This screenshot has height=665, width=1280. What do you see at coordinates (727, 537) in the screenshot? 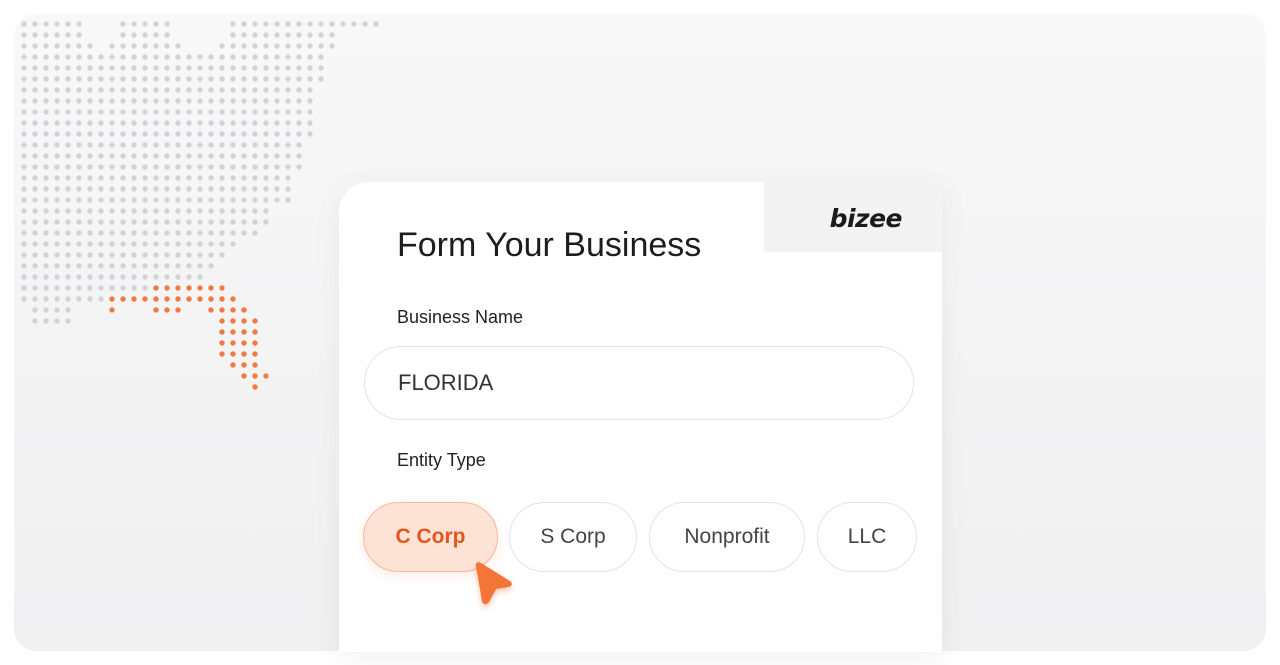
I see `entity-option-nonprofit: Nonprofit` at bounding box center [727, 537].